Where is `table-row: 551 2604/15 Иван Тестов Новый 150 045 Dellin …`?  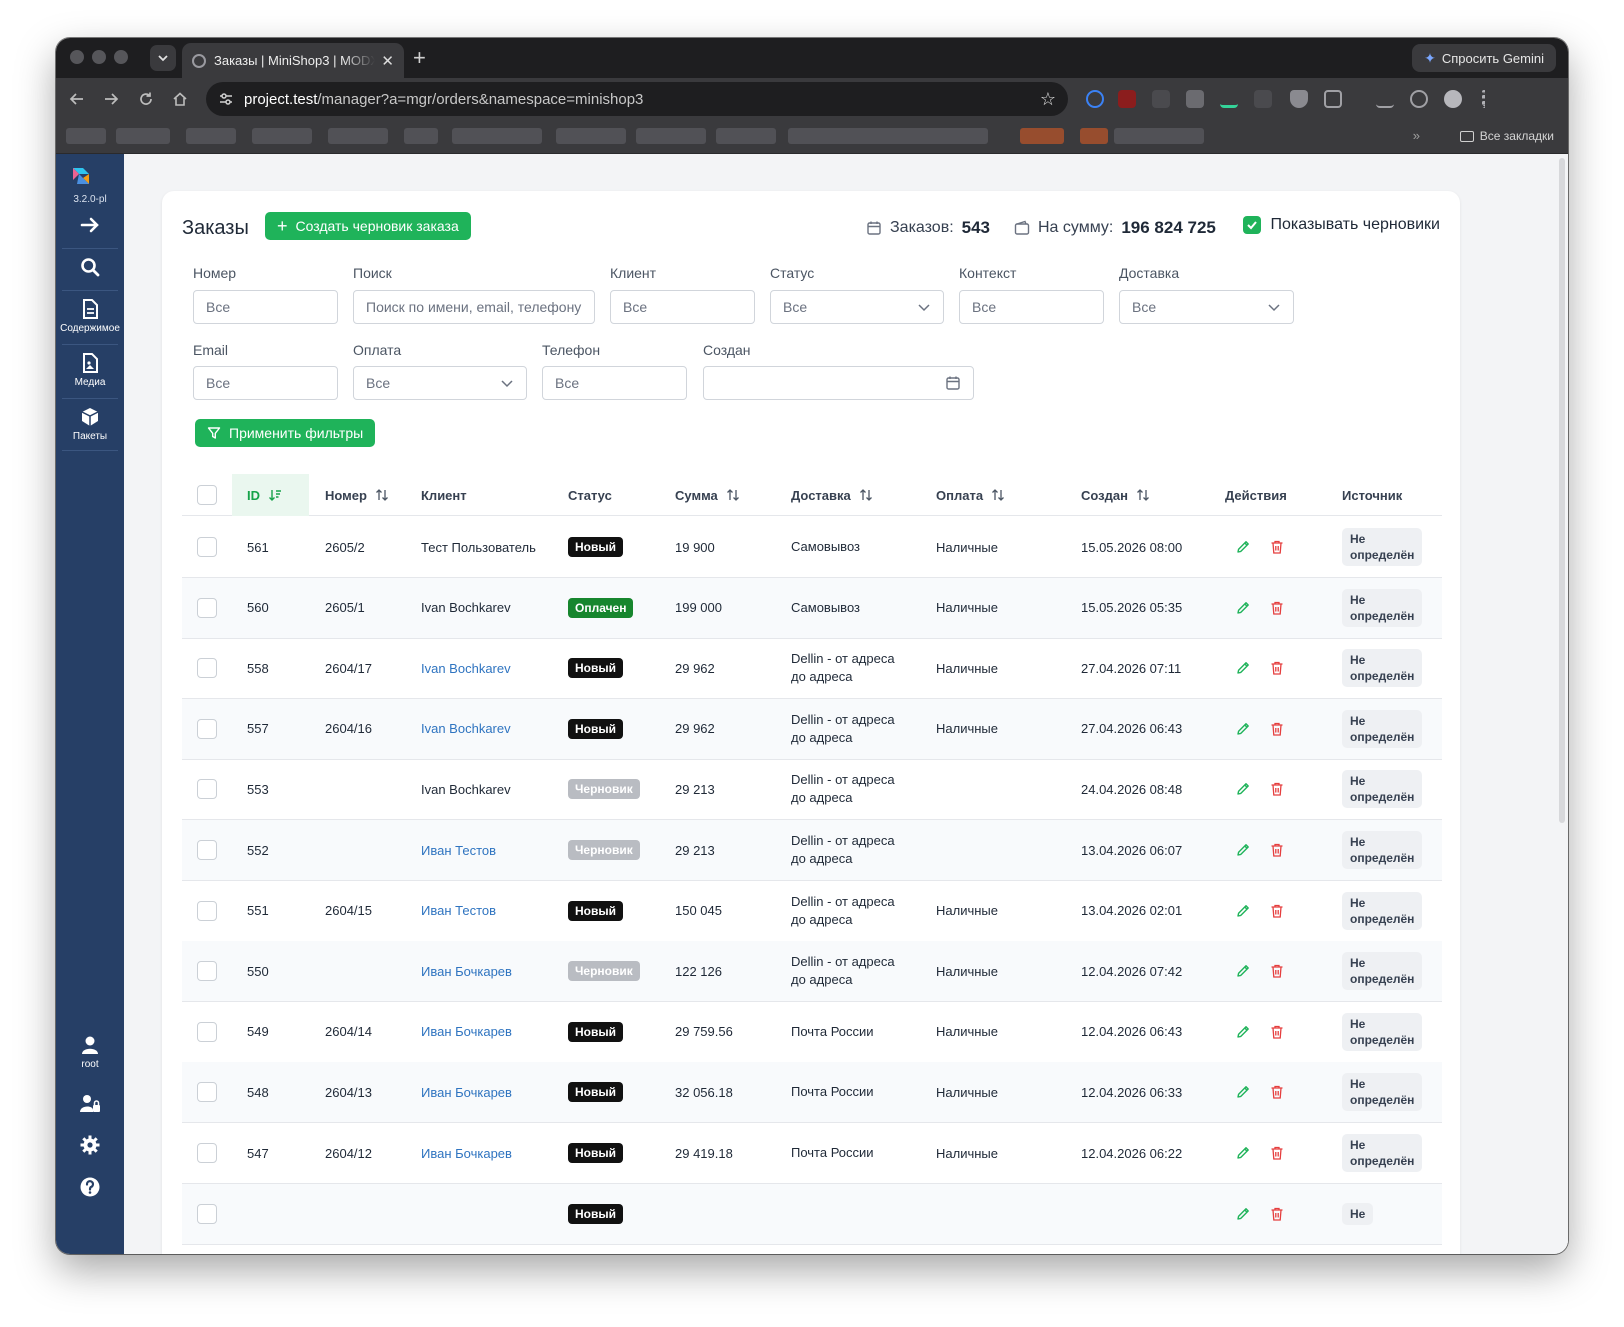
table-row: 551 2604/15 Иван Тестов Новый 150 045 Dellin … is located at coordinates (812, 911).